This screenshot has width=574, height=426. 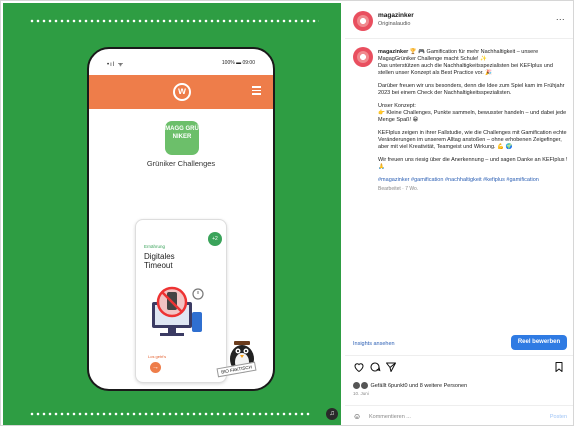 I want to click on decorative-dots-bottom, so click(x=170, y=414).